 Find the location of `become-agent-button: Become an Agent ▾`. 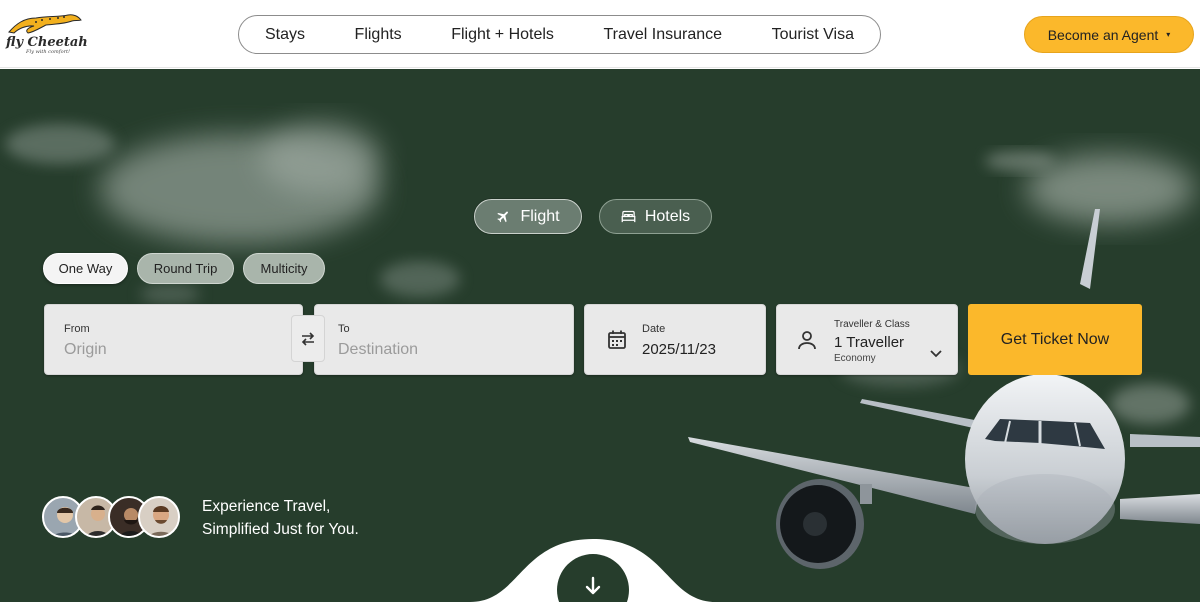

become-agent-button: Become an Agent ▾ is located at coordinates (1109, 34).